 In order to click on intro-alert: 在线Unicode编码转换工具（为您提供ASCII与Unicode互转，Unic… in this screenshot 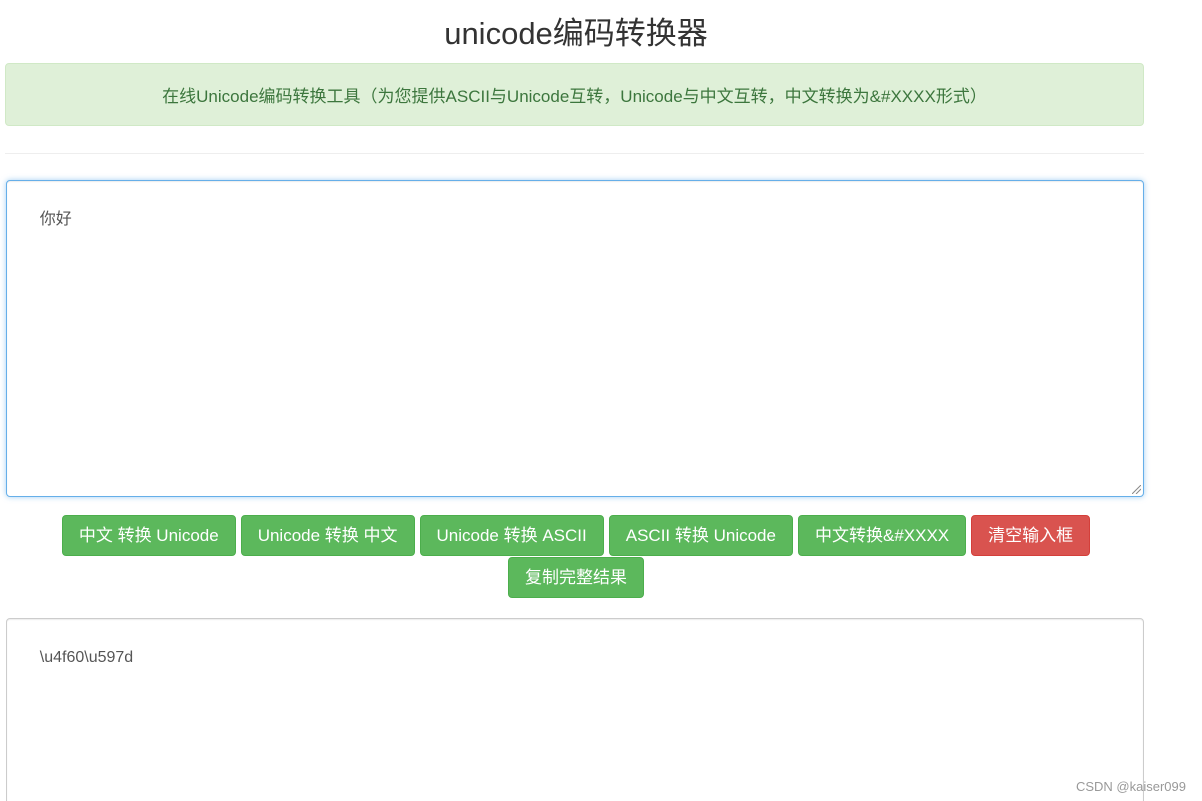, I will do `click(574, 94)`.